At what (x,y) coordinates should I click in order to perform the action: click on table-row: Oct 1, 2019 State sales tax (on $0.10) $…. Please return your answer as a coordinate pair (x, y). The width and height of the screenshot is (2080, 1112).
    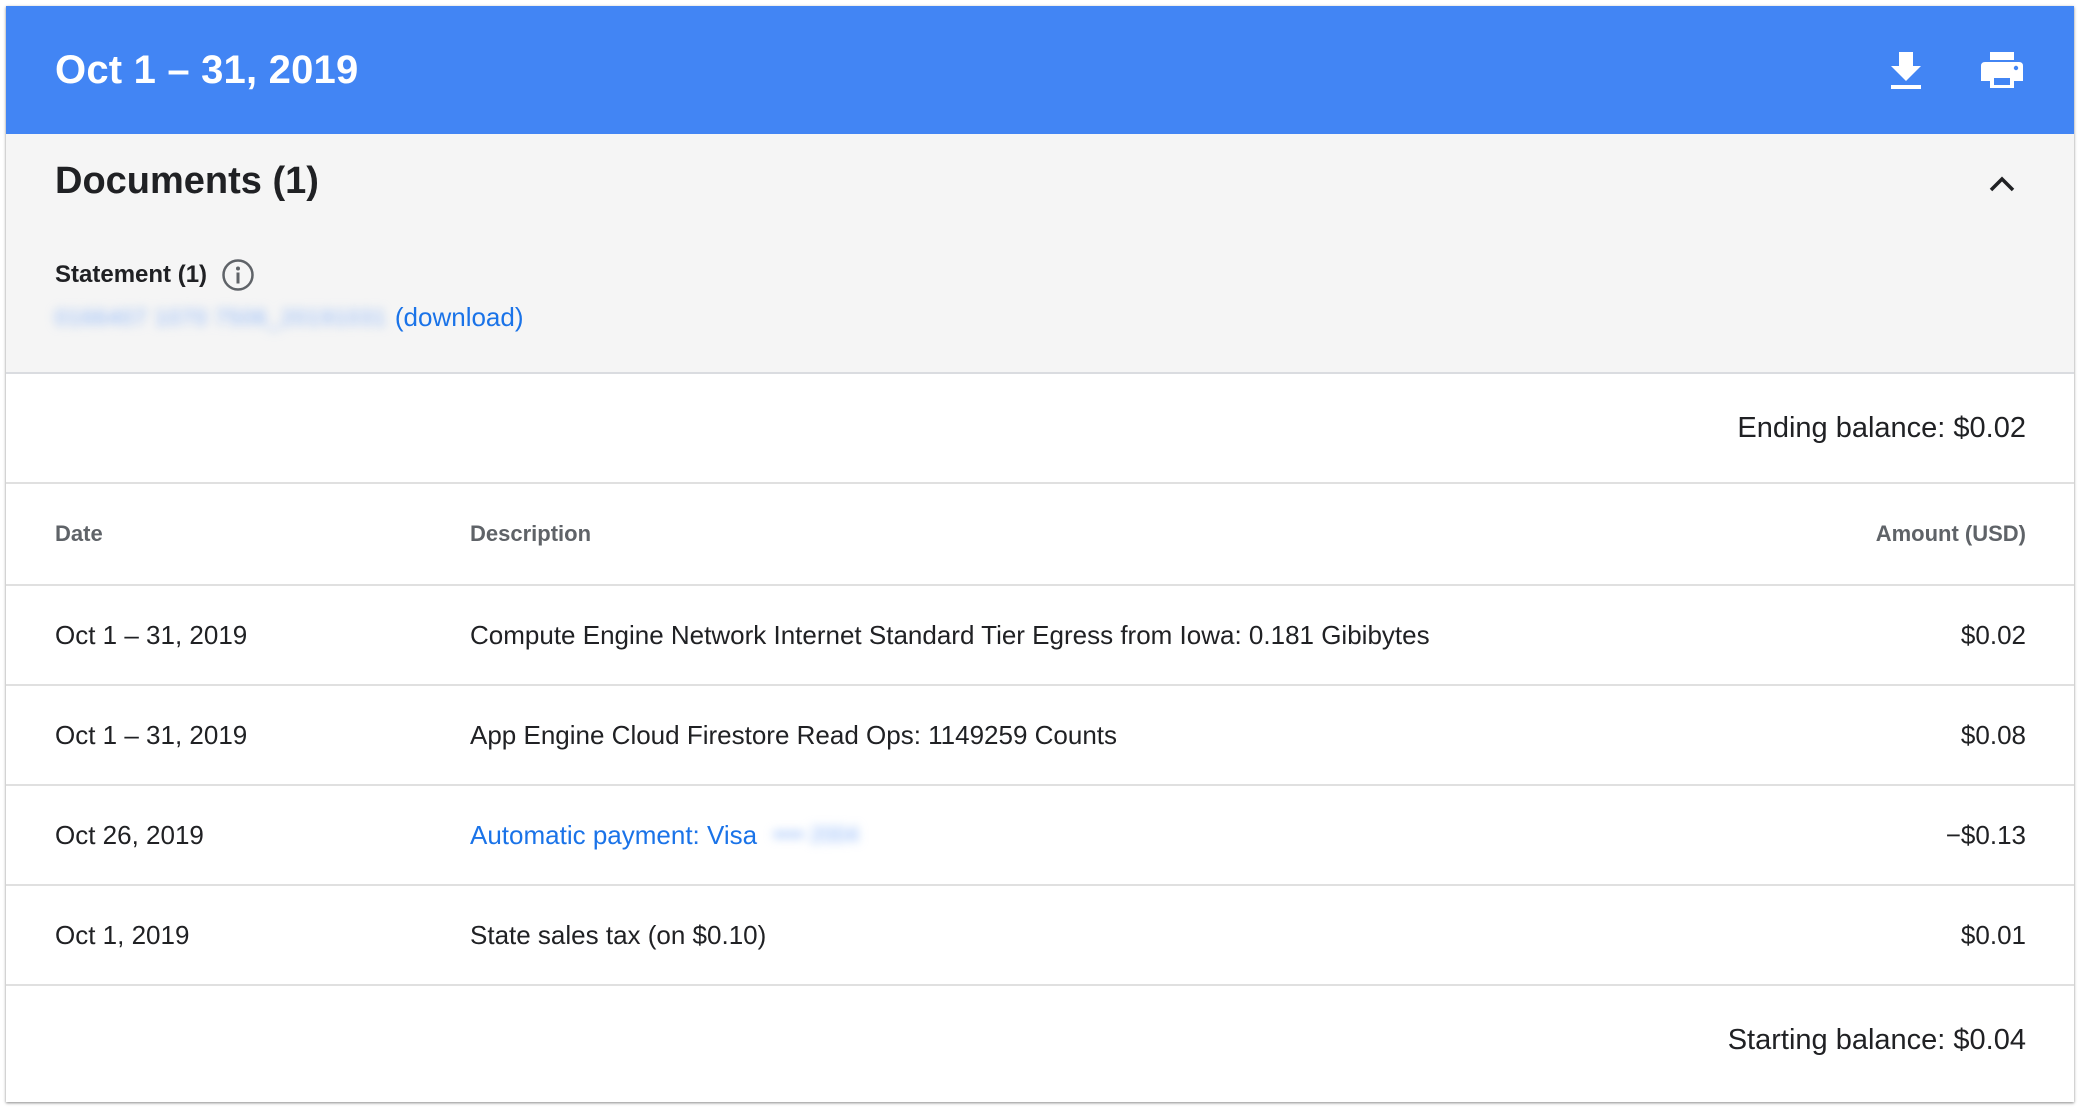
    Looking at the image, I should click on (1040, 936).